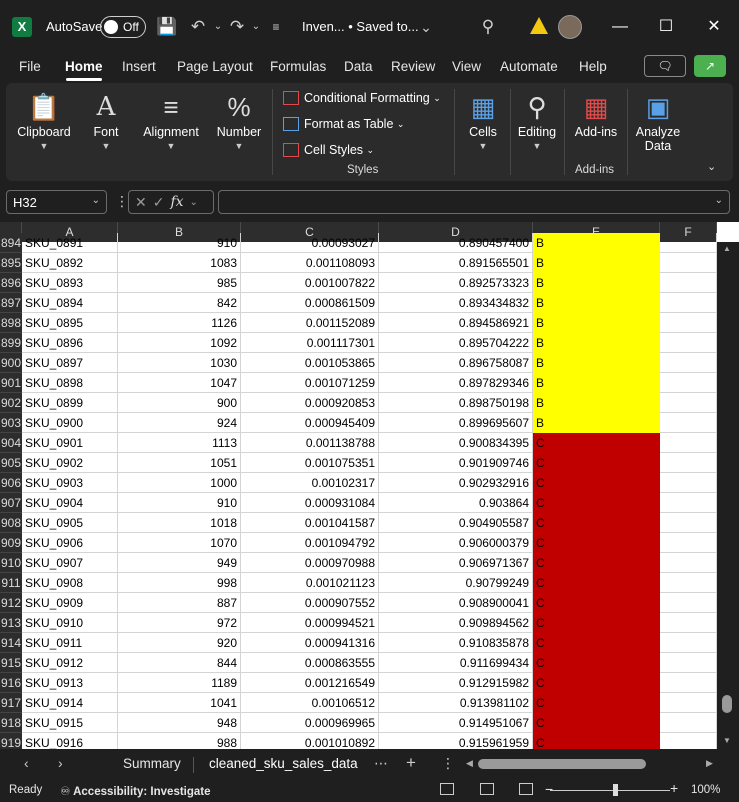  Describe the element at coordinates (11, 741) in the screenshot. I see `row-number: 919` at that location.